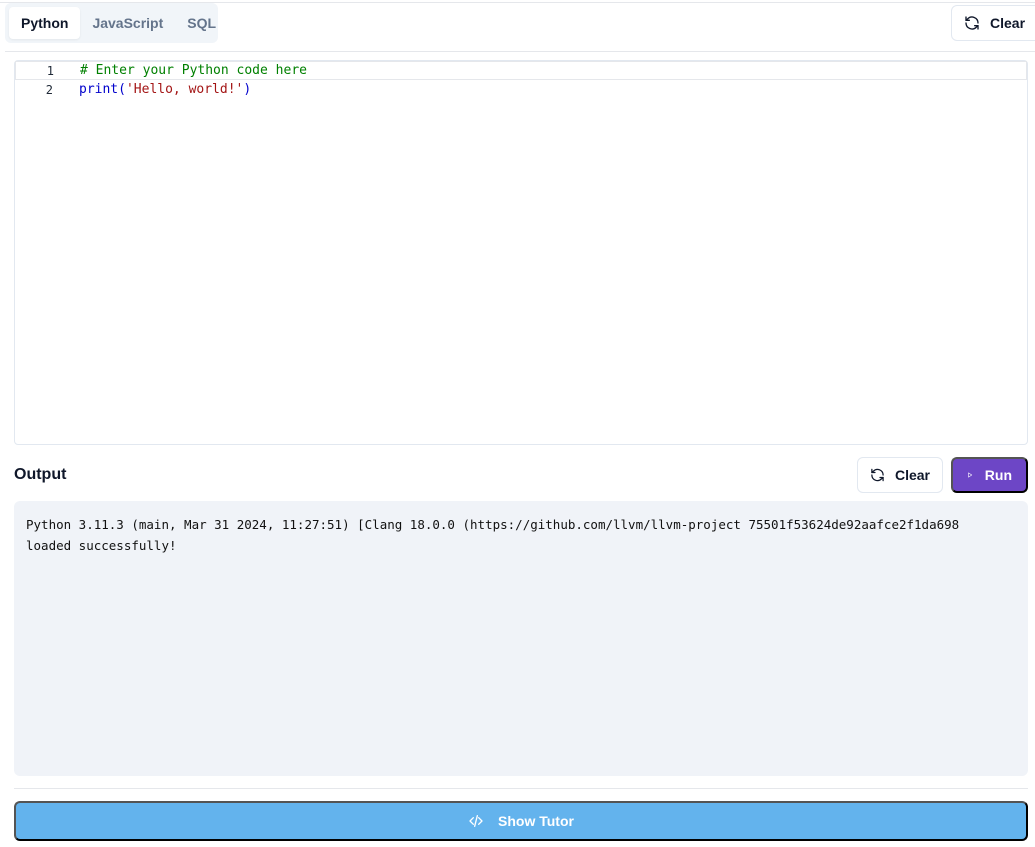  What do you see at coordinates (536, 821) in the screenshot?
I see `show-tutor-label: Show Tutor` at bounding box center [536, 821].